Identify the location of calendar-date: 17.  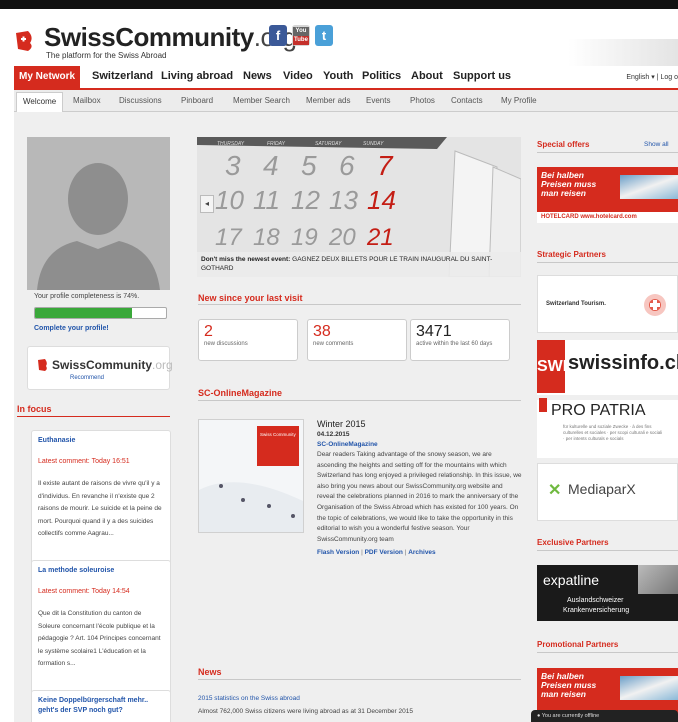
(229, 237).